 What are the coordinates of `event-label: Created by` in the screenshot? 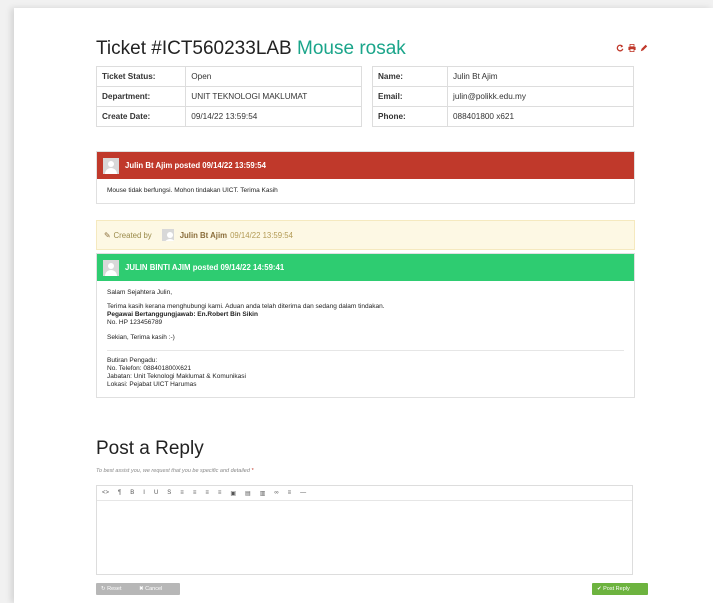 It's located at (132, 235).